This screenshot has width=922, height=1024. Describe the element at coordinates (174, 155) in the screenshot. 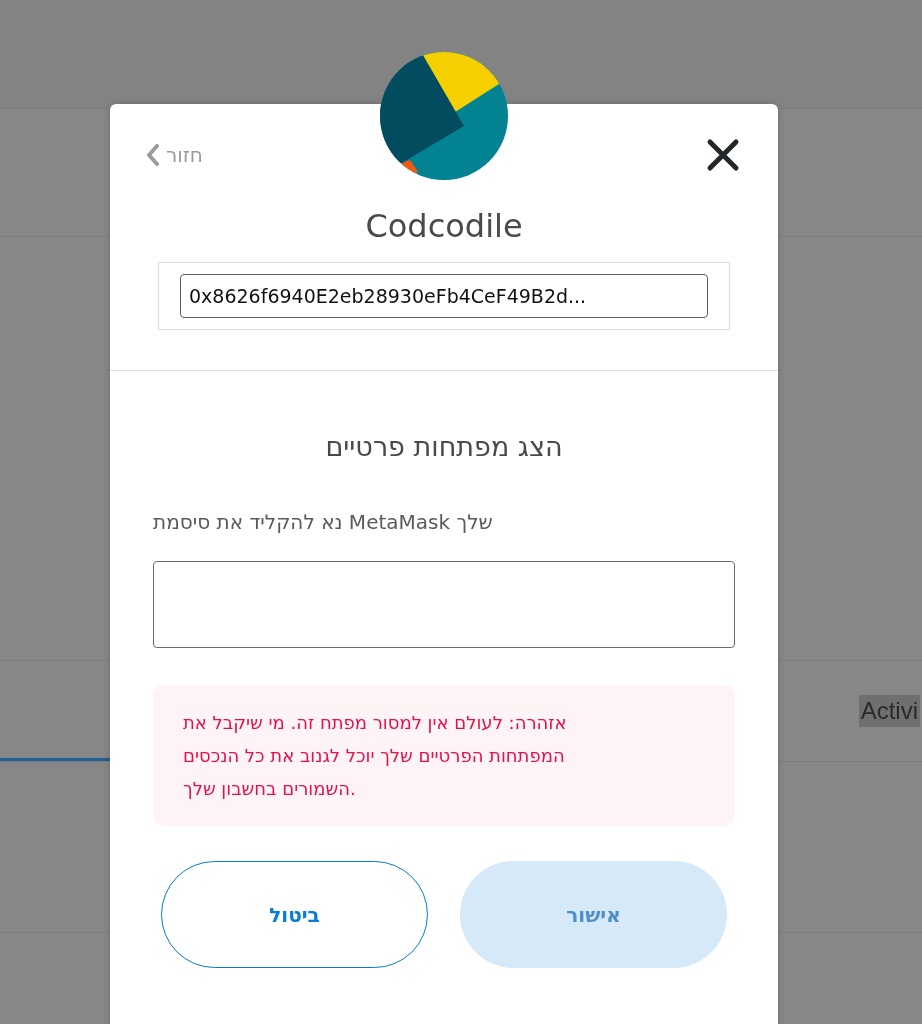

I see `back-button: חזור` at that location.